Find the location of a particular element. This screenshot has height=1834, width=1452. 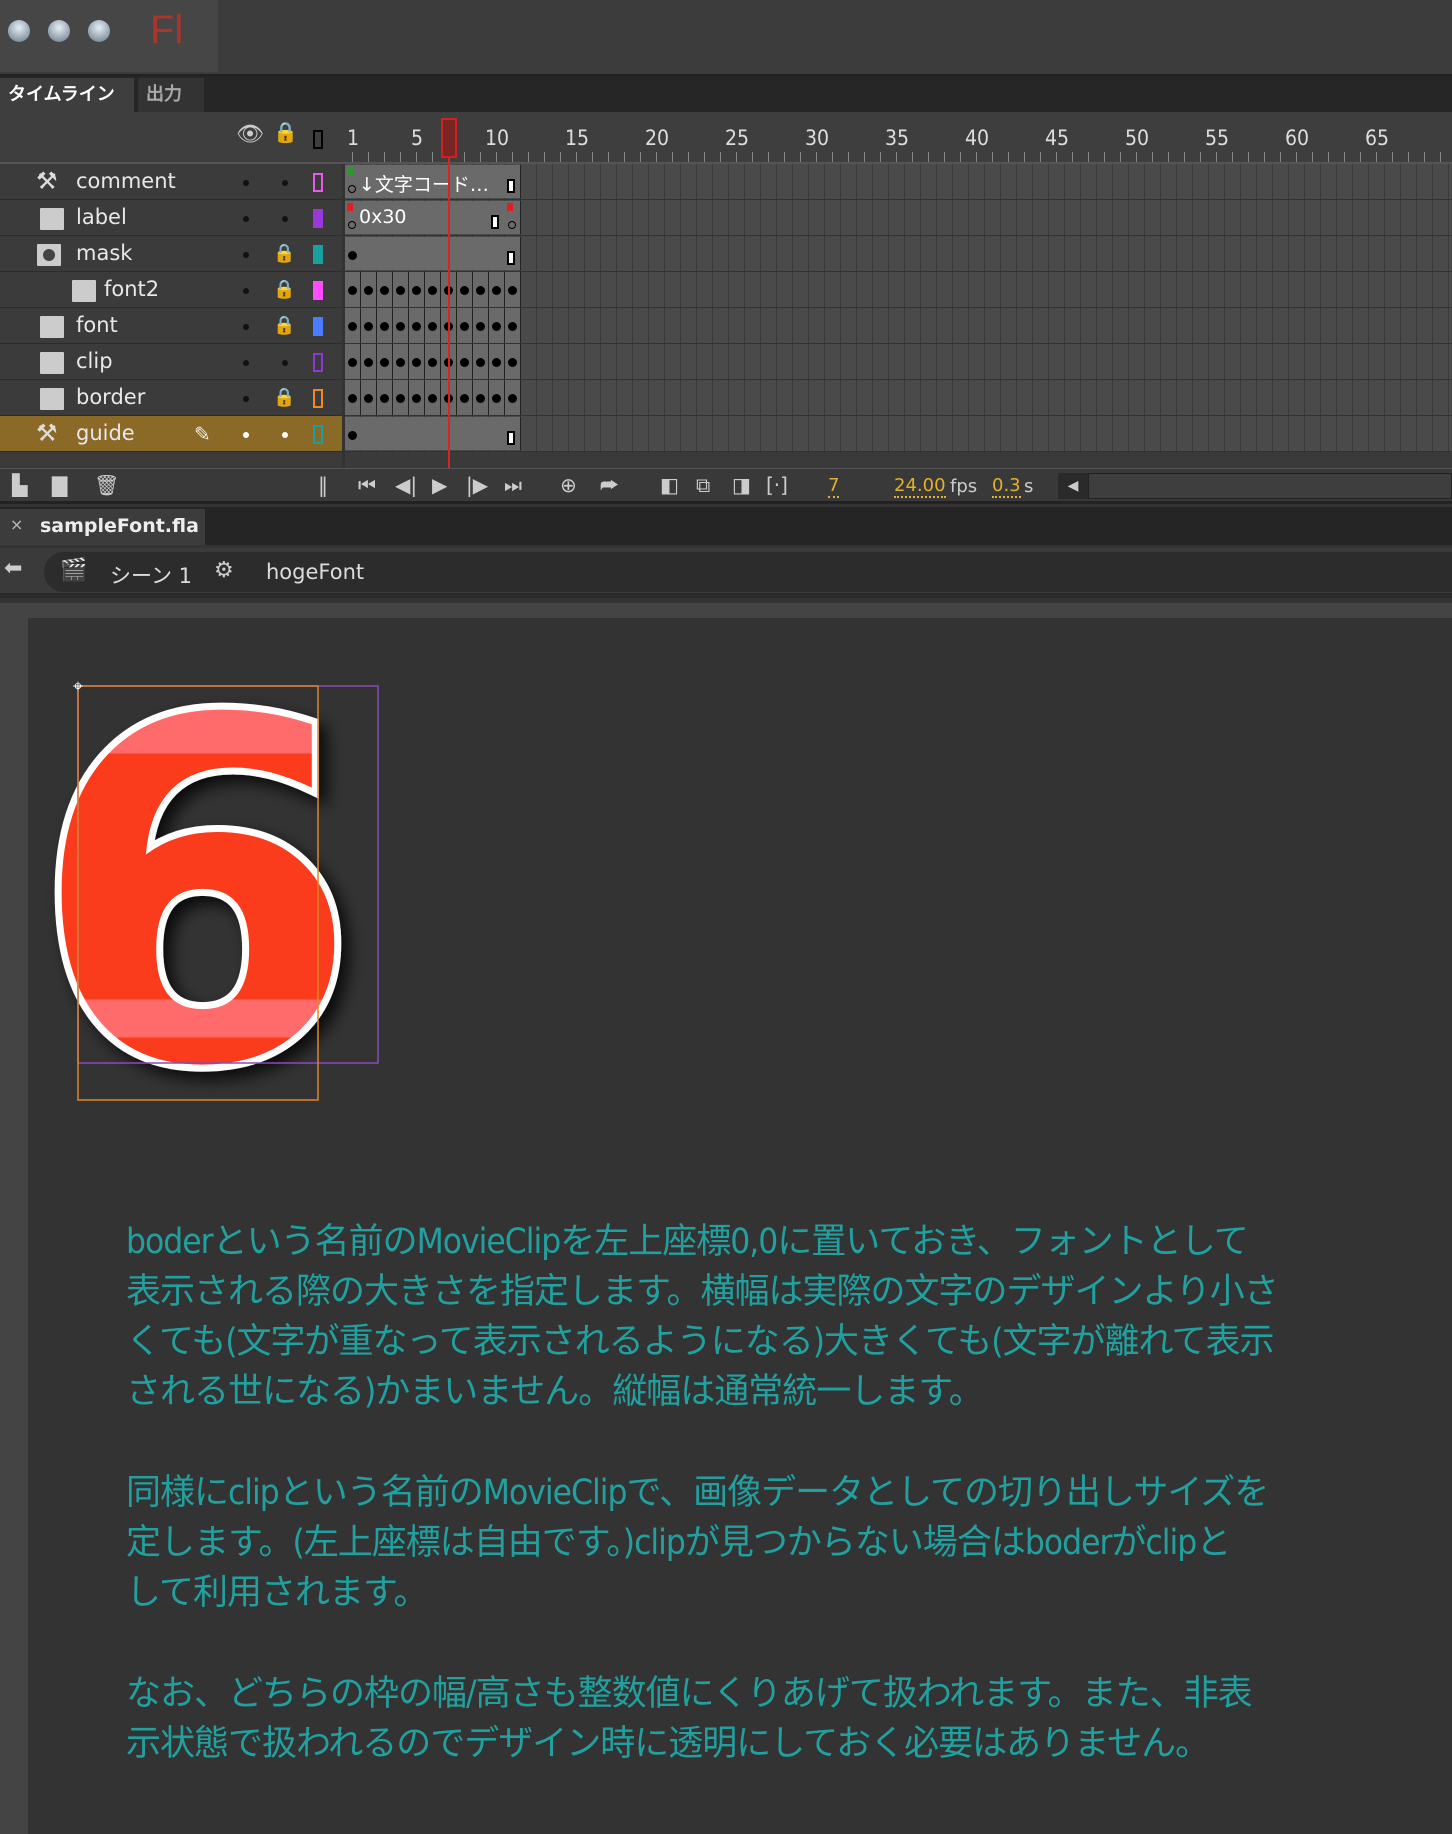

window-zoom-button is located at coordinates (99, 31).